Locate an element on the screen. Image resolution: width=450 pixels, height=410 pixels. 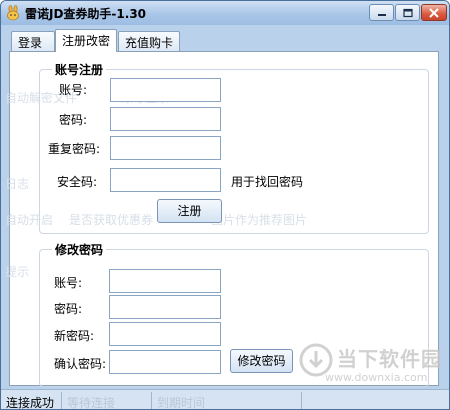
tab-recharge: 充值购卡 is located at coordinates (149, 41).